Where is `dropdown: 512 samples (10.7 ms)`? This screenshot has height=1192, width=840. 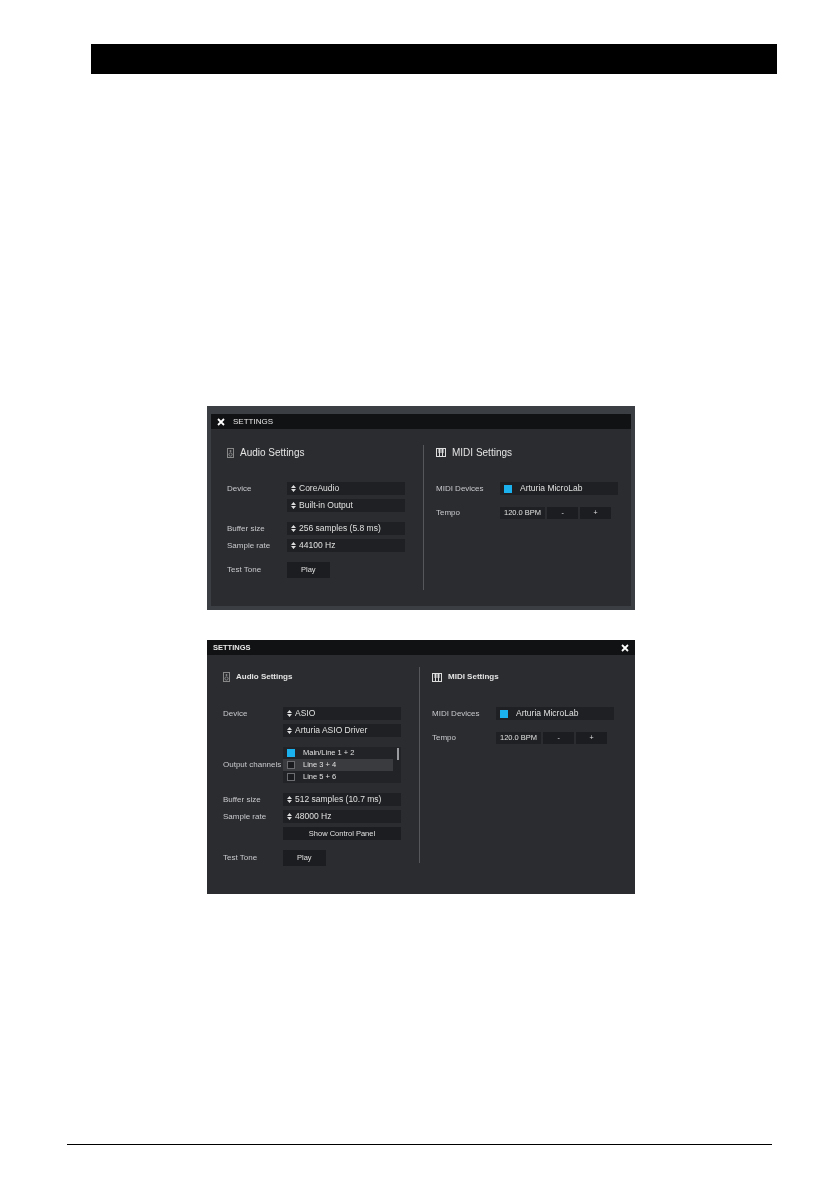 dropdown: 512 samples (10.7 ms) is located at coordinates (342, 799).